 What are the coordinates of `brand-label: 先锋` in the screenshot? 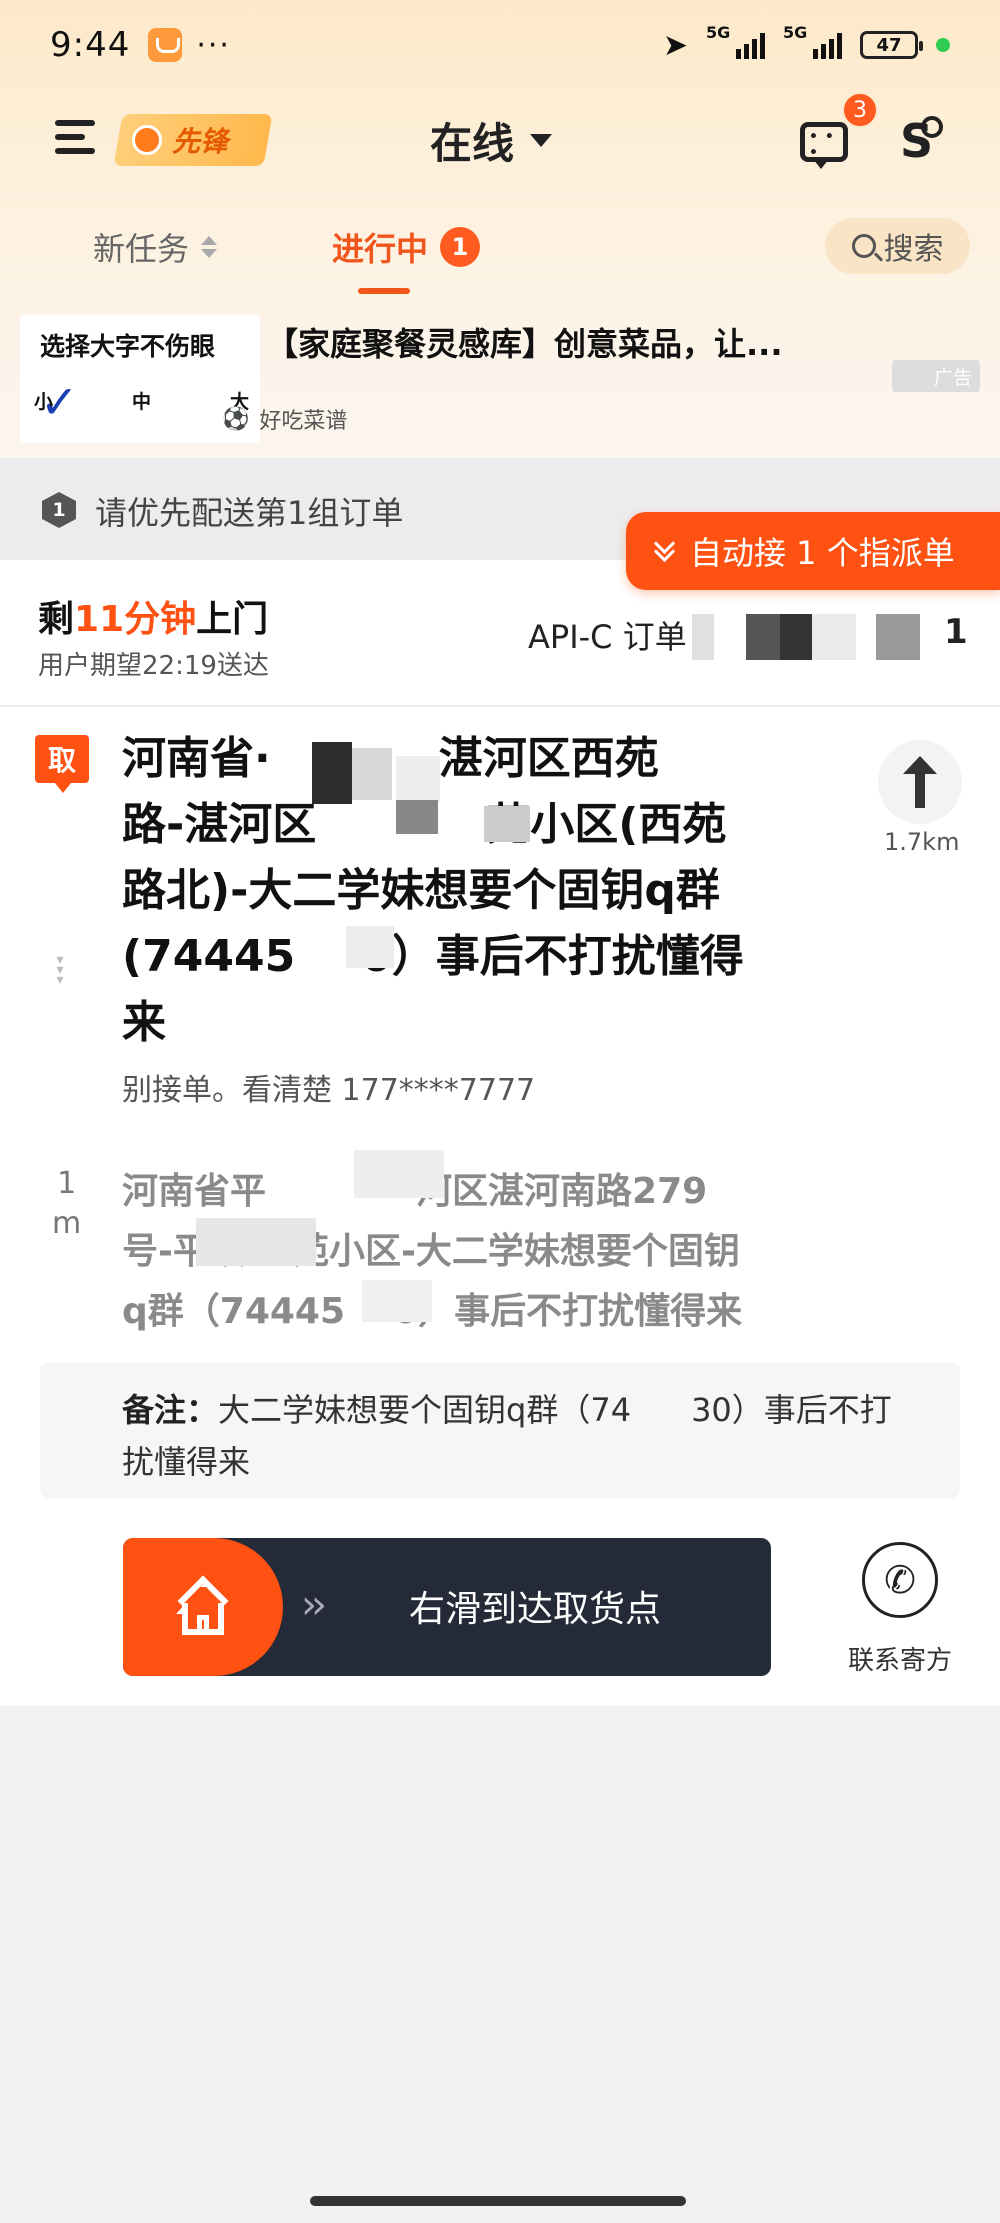 It's located at (200, 141).